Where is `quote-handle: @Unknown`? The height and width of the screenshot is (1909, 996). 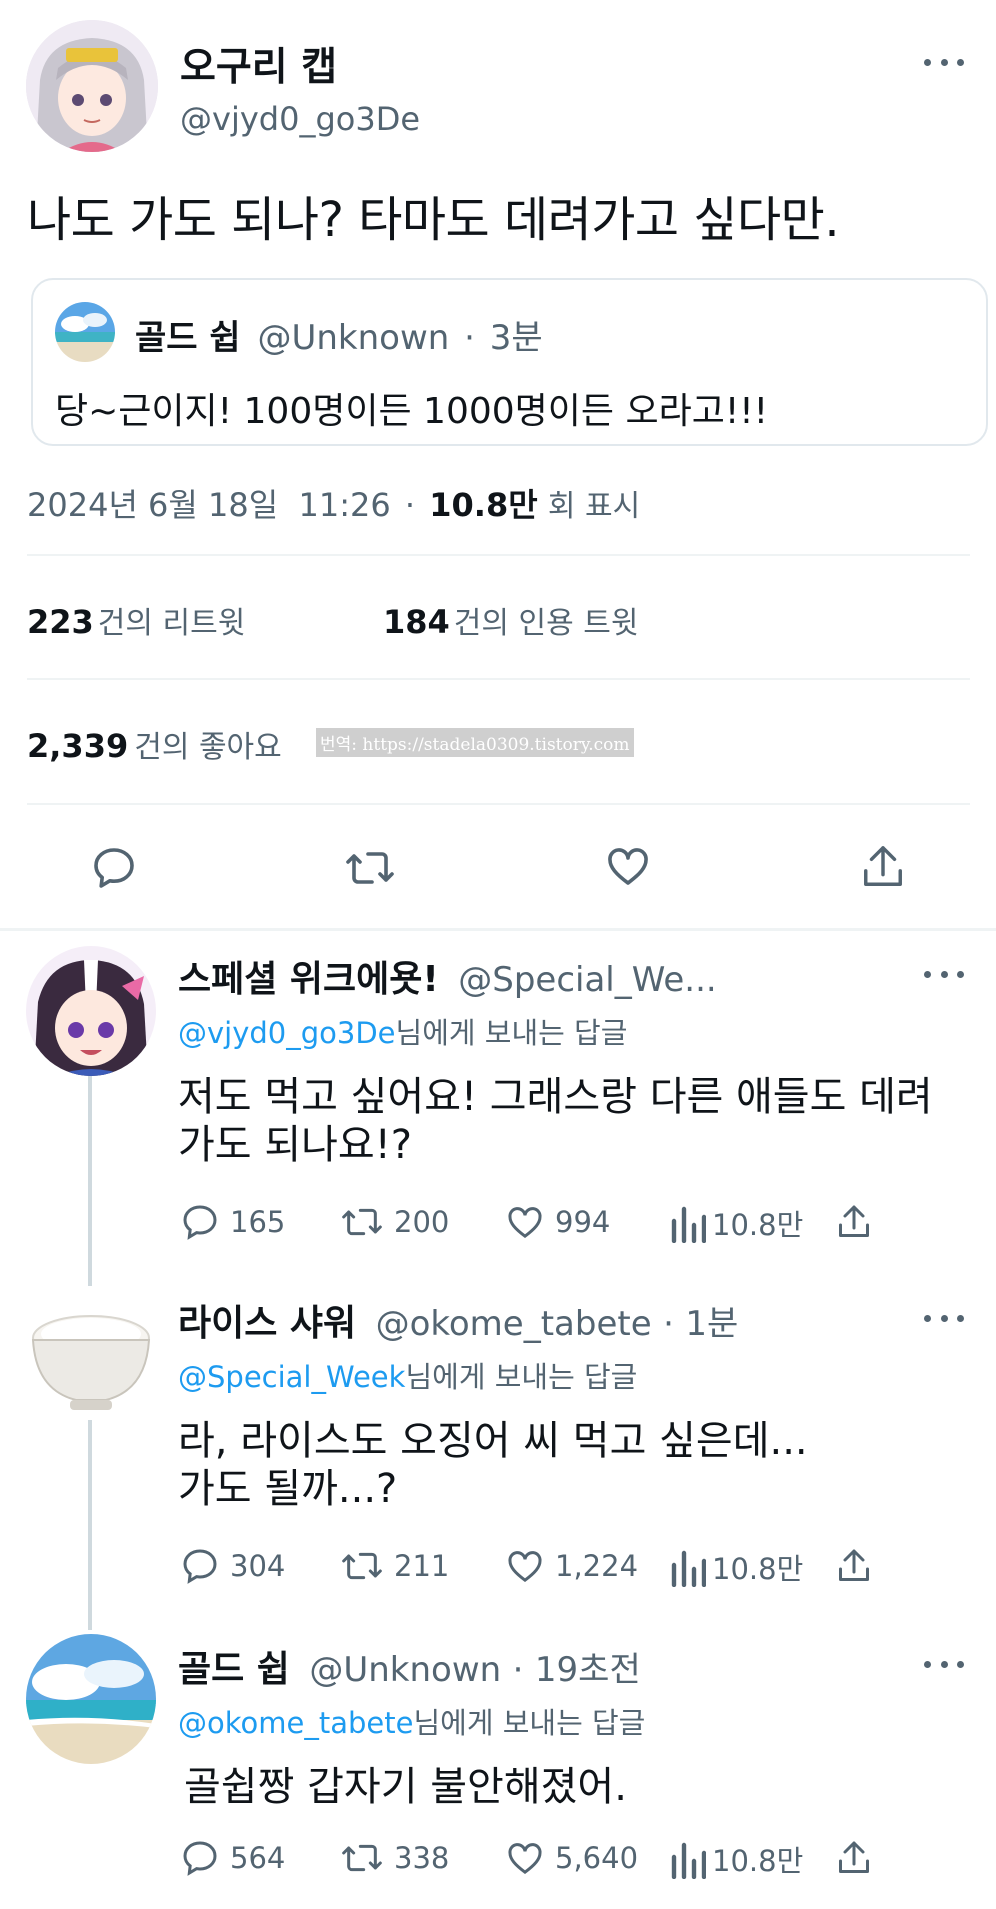
quote-handle: @Unknown is located at coordinates (353, 338).